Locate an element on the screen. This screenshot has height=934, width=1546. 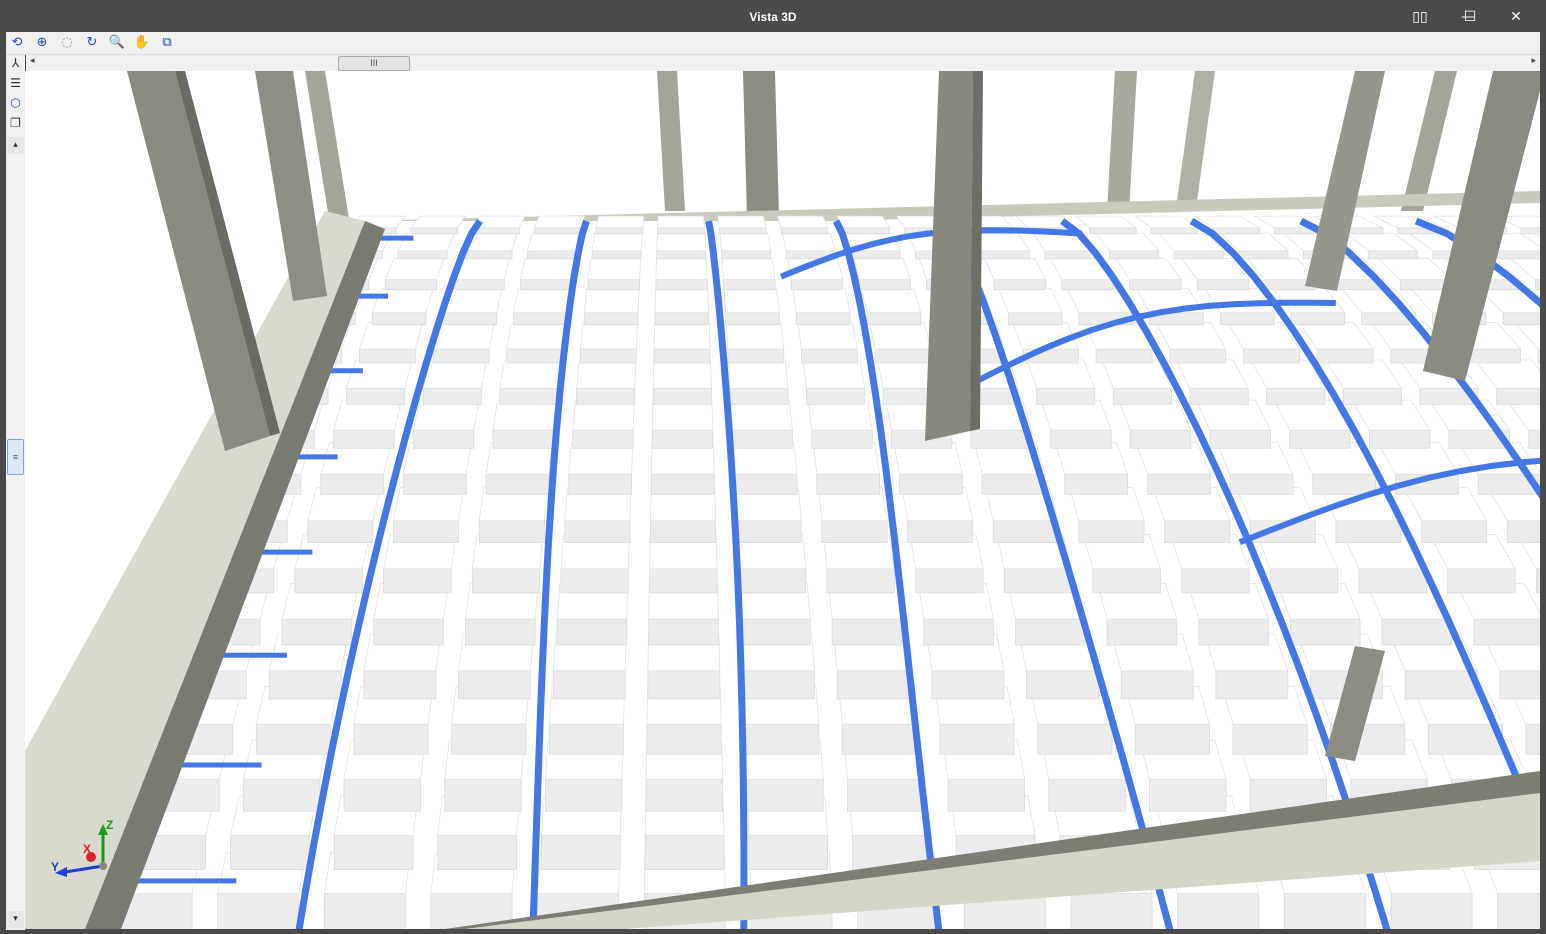
pan-hand-icon: ✋ is located at coordinates (142, 43).